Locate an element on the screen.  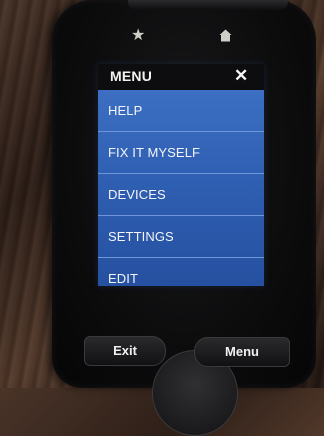
menu-item-fix-it-myself: FIX IT MYSELF is located at coordinates (181, 153).